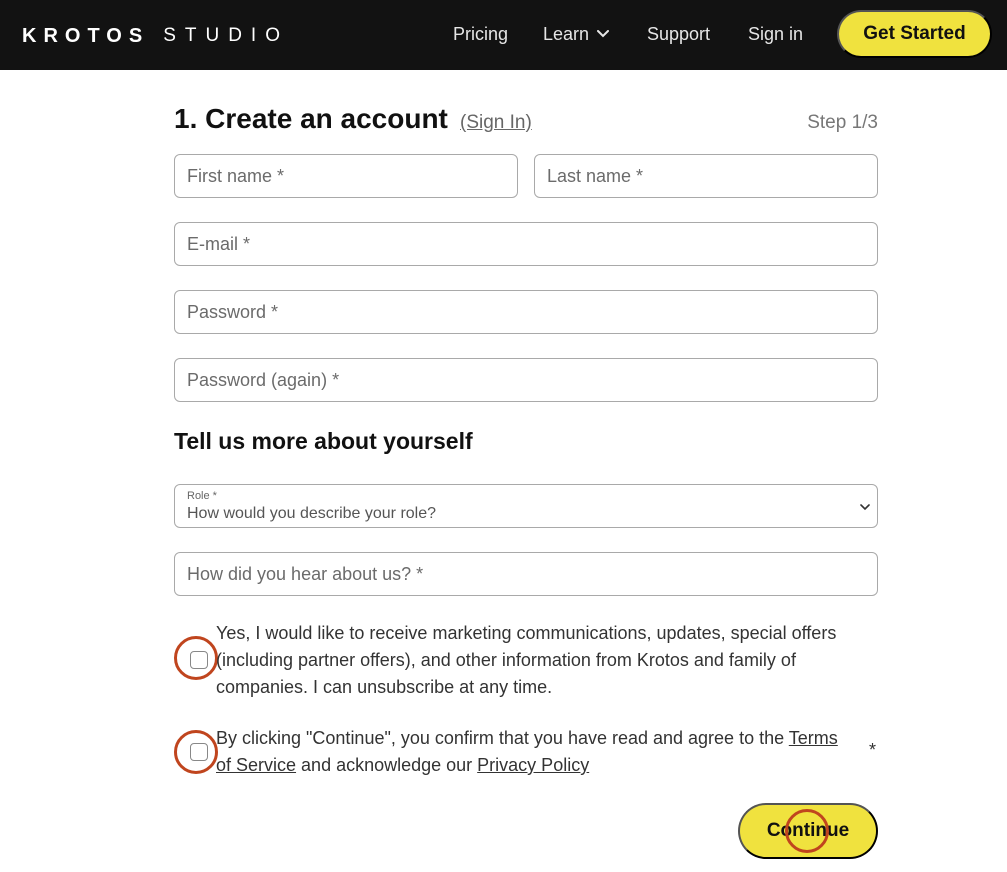 This screenshot has width=1007, height=872. What do you see at coordinates (526, 506) in the screenshot?
I see `role-select: Role * How would you describe your role?` at bounding box center [526, 506].